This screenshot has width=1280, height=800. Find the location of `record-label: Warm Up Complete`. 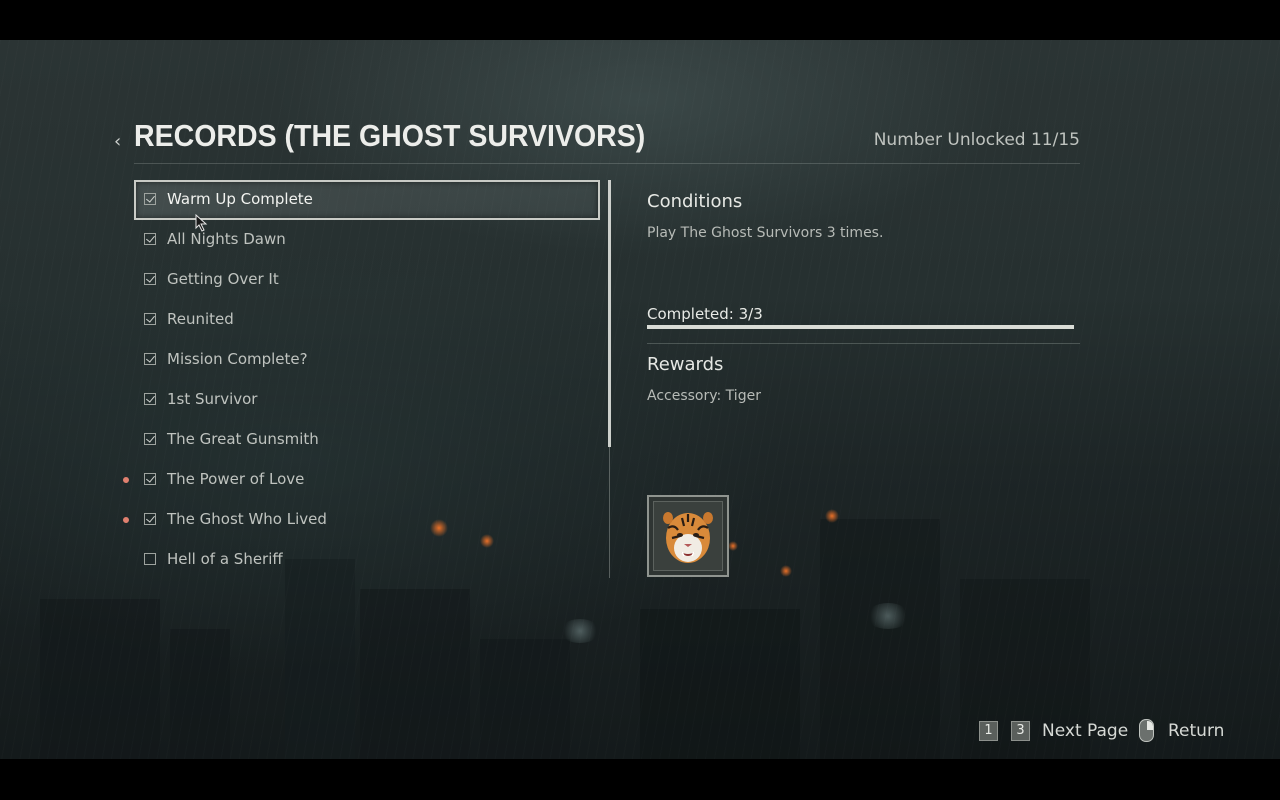

record-label: Warm Up Complete is located at coordinates (240, 199).